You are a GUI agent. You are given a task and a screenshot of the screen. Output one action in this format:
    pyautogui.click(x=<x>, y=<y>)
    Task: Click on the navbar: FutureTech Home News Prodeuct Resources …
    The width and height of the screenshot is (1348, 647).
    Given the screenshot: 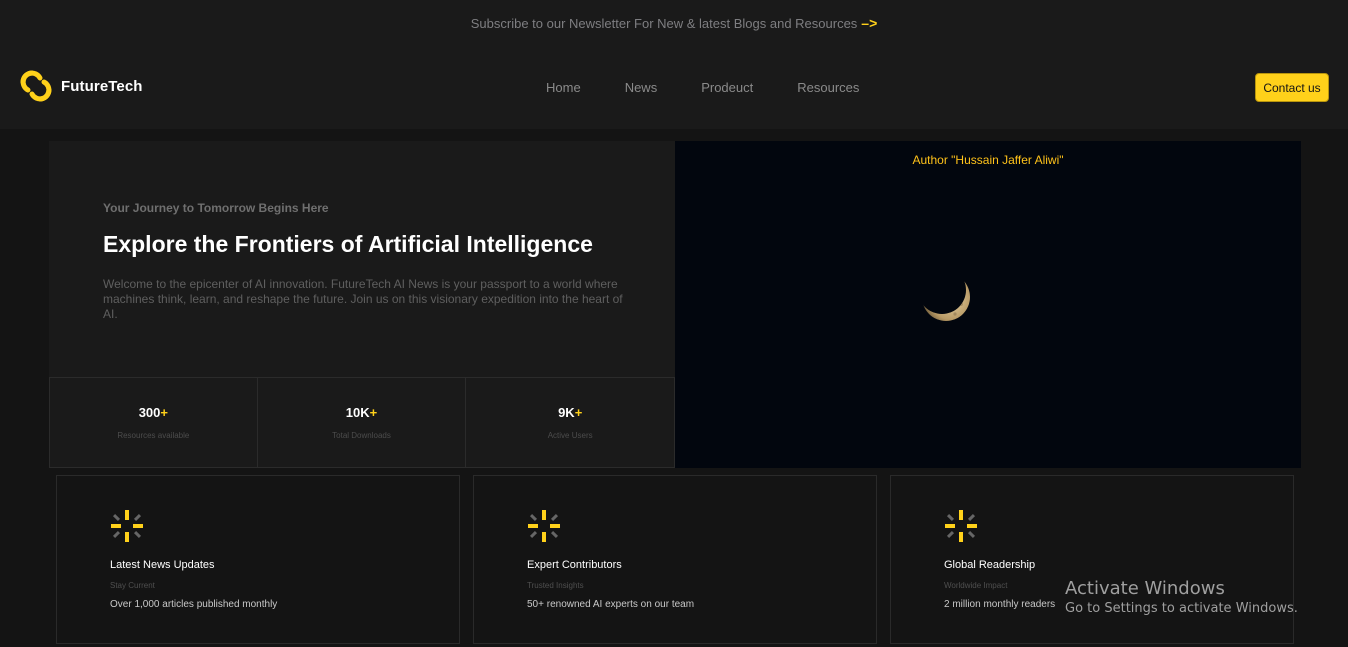 What is the action you would take?
    pyautogui.click(x=674, y=87)
    